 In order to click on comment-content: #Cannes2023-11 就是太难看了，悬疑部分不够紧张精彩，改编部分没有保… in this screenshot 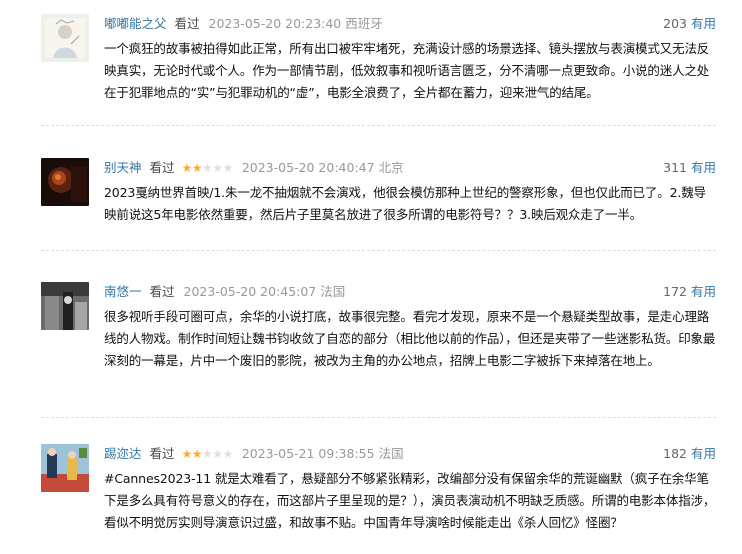, I will do `click(410, 500)`.